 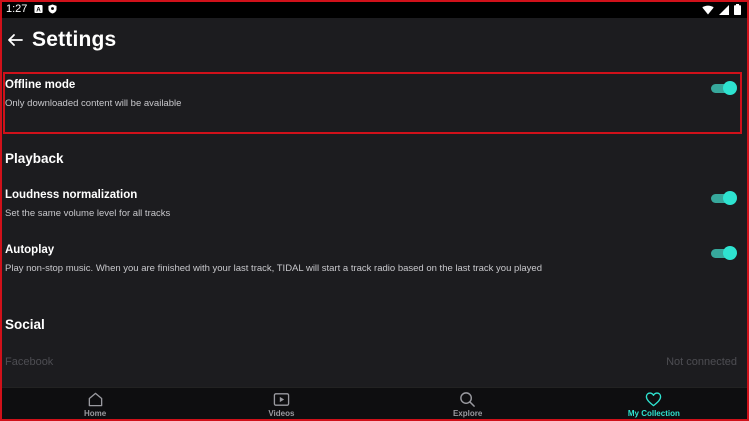 What do you see at coordinates (17, 9) in the screenshot?
I see `status-time: 1:27` at bounding box center [17, 9].